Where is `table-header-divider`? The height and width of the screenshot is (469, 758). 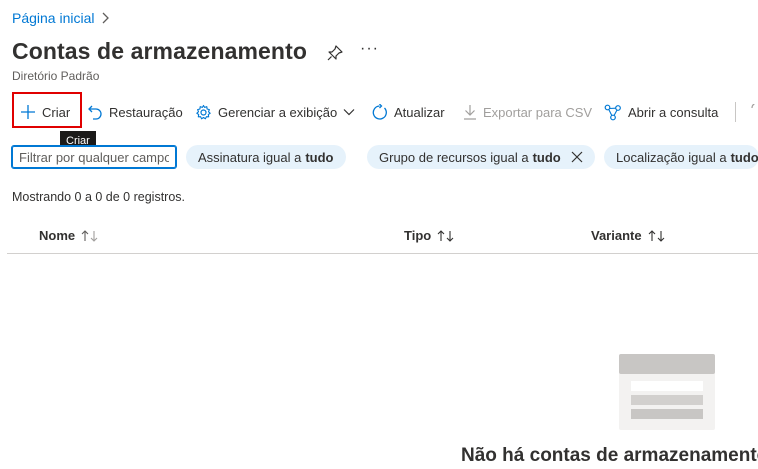 table-header-divider is located at coordinates (382, 253).